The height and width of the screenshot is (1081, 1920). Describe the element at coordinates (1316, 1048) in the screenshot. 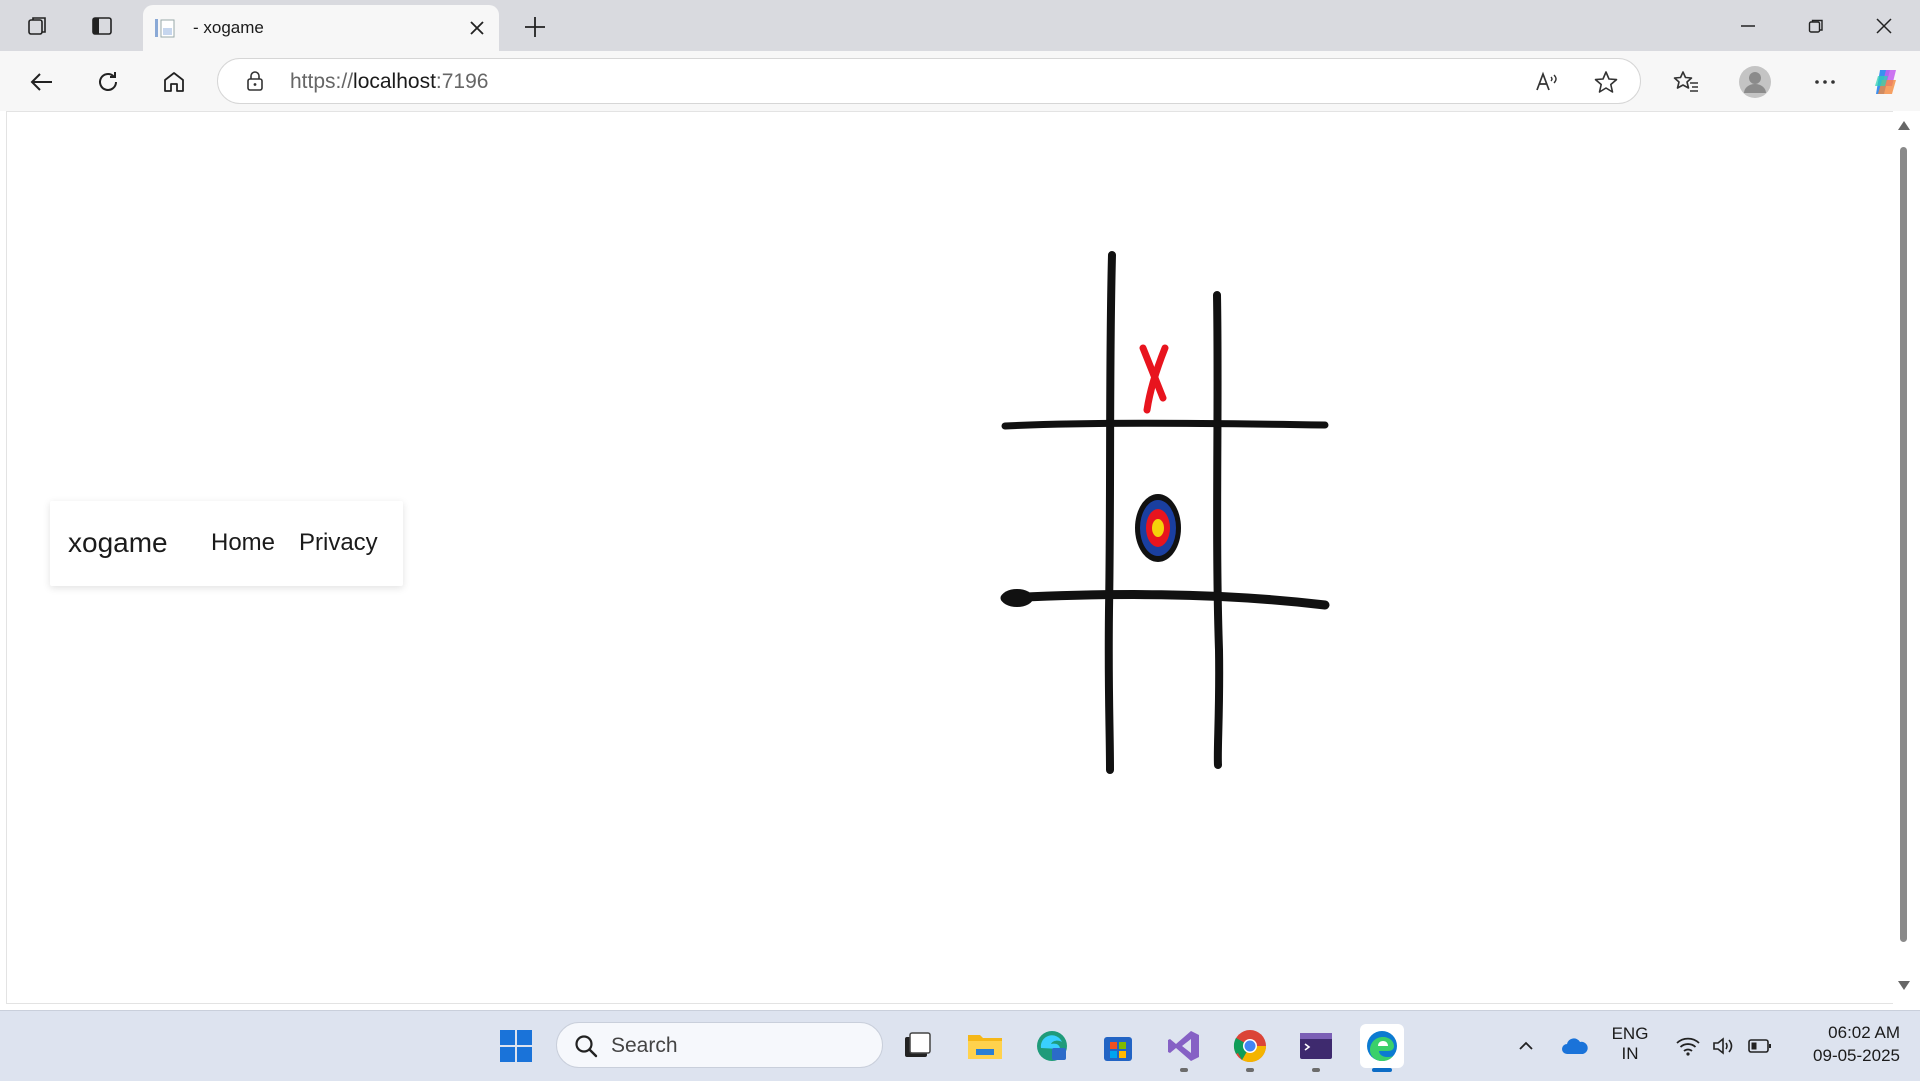

I see `terminal-icon` at that location.